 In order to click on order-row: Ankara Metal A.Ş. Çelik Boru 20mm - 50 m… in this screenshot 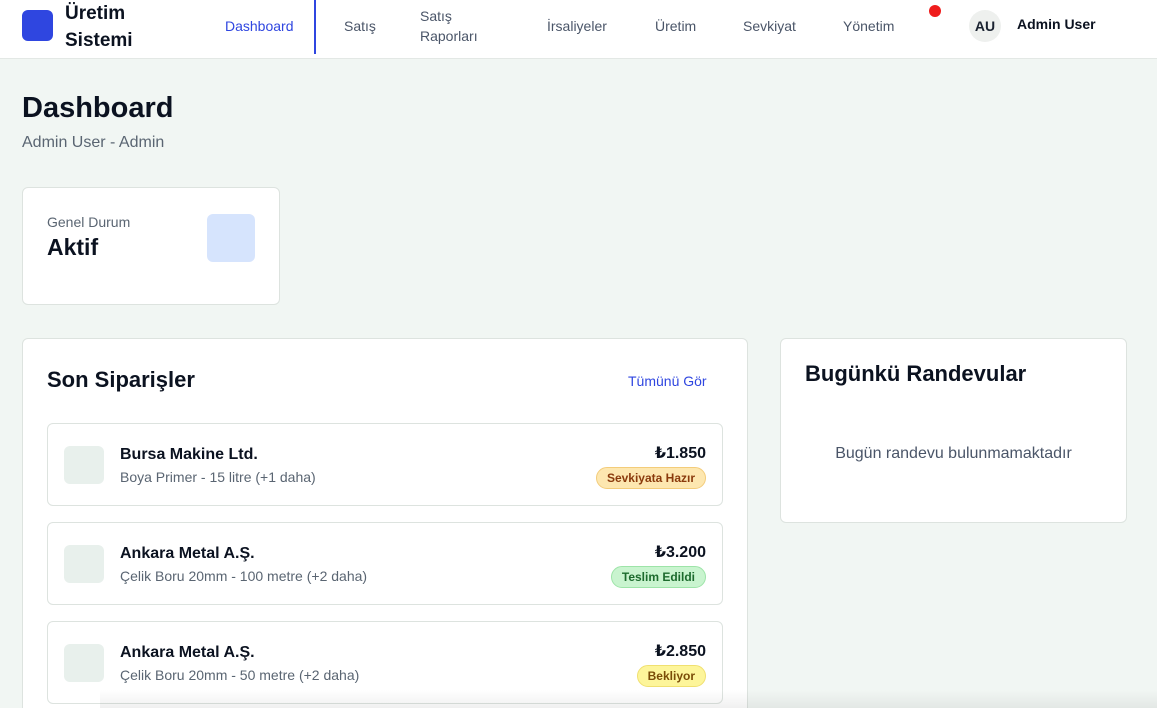, I will do `click(385, 662)`.